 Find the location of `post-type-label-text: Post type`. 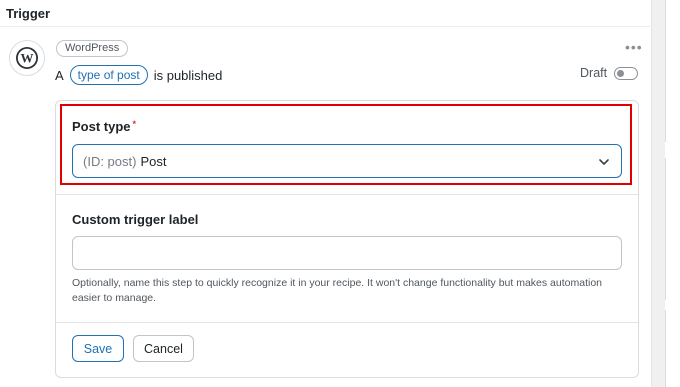

post-type-label-text: Post type is located at coordinates (101, 126).